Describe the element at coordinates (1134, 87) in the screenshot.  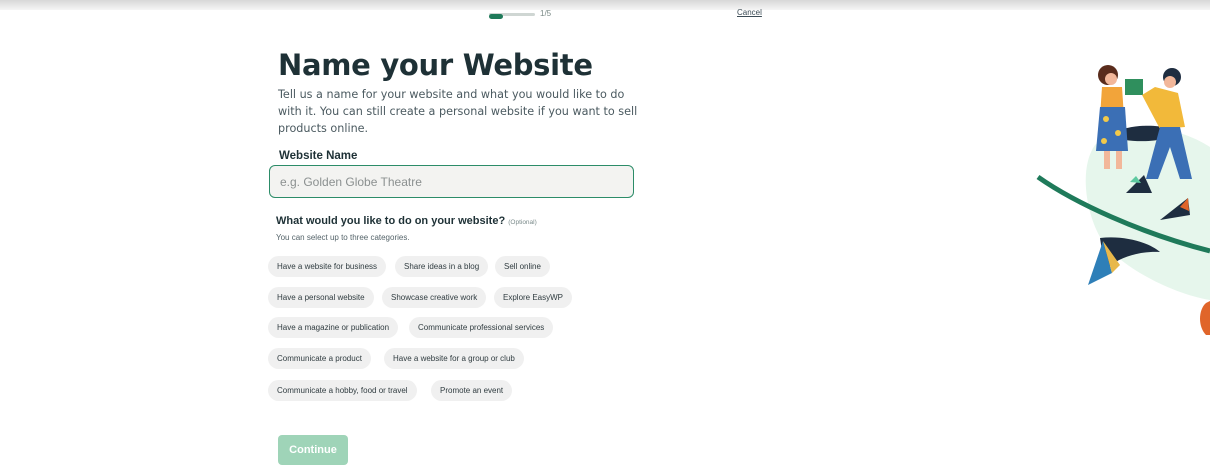
I see `package-box` at that location.